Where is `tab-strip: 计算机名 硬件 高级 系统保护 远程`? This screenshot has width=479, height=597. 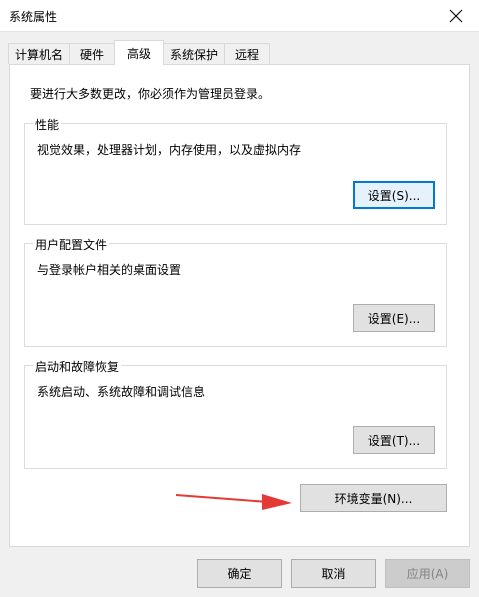 tab-strip: 计算机名 硬件 高级 系统保护 远程 is located at coordinates (239, 52).